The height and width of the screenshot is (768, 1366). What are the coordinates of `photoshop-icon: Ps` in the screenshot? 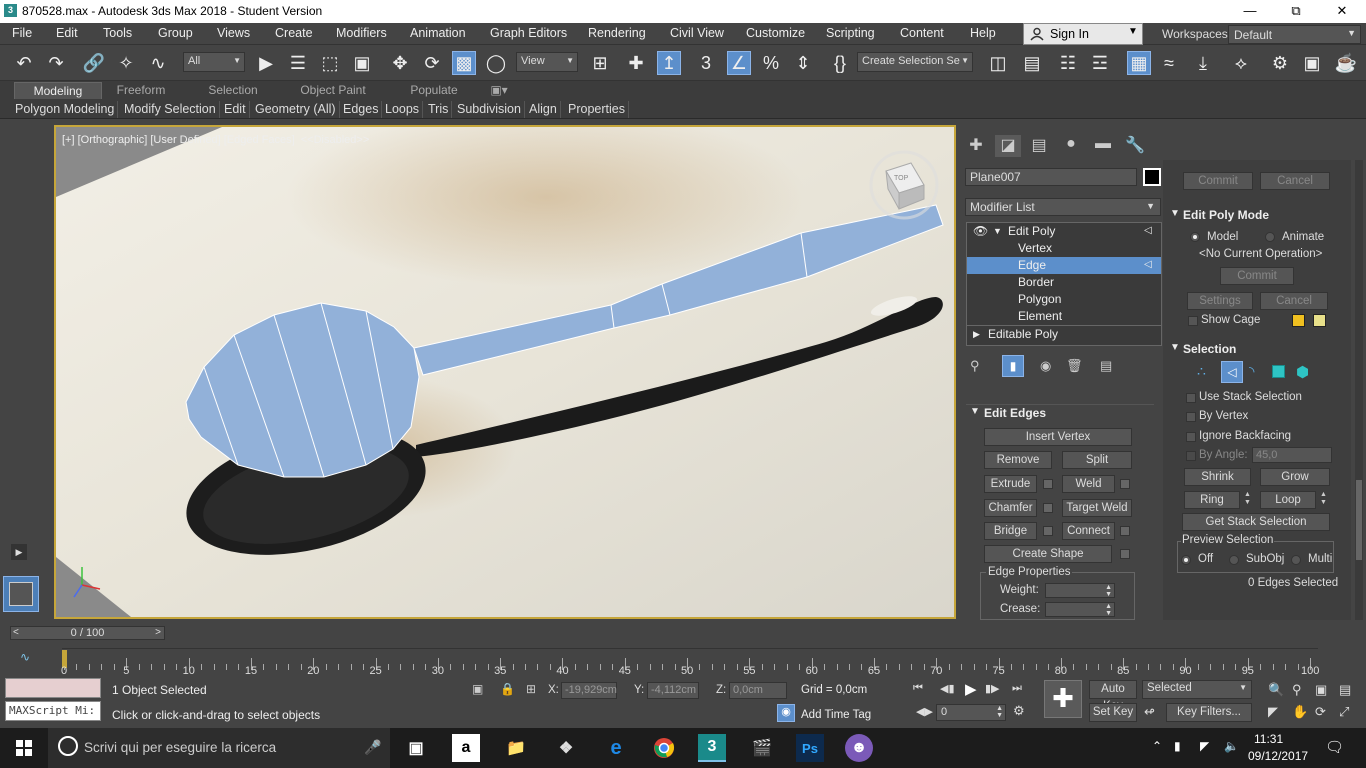 It's located at (810, 748).